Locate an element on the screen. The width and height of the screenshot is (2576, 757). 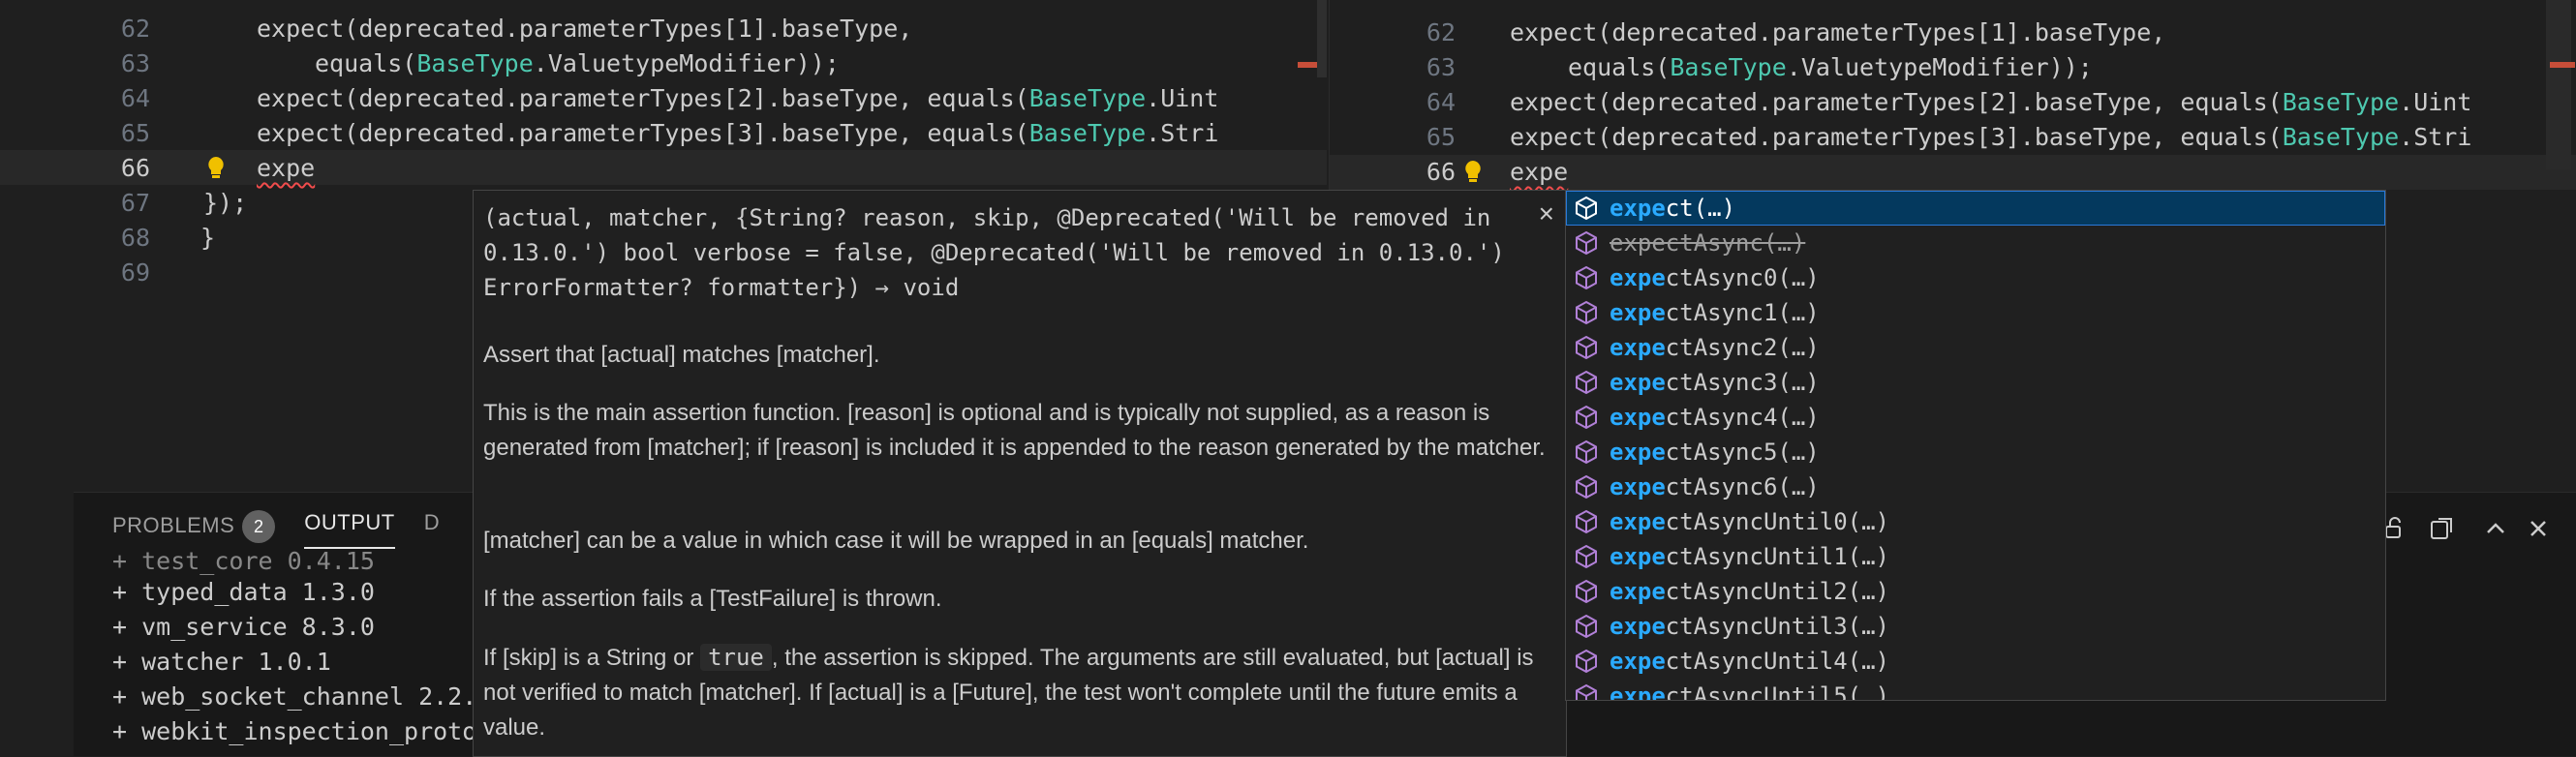
suggestion-item: expectAsync1(…) is located at coordinates (1975, 312).